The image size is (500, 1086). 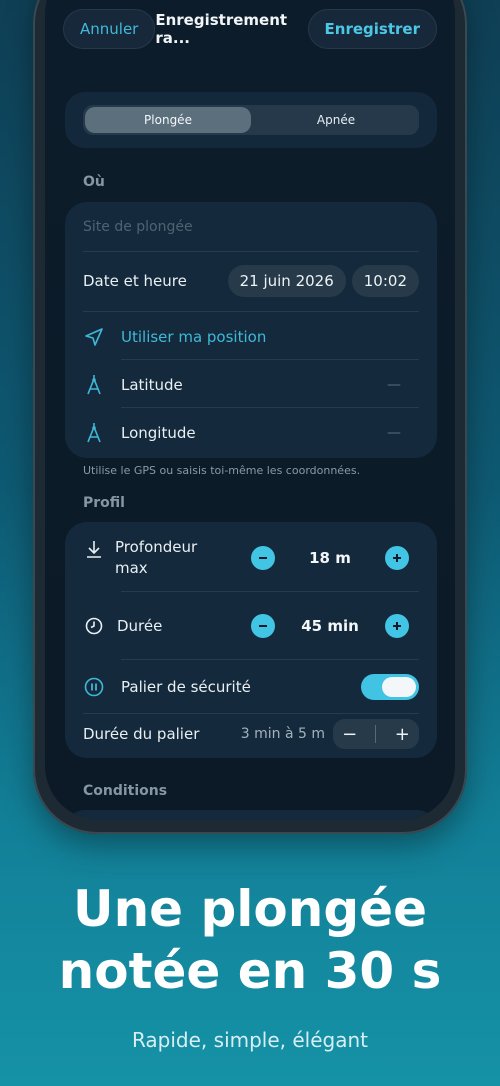 I want to click on stepper-separator, so click(x=376, y=734).